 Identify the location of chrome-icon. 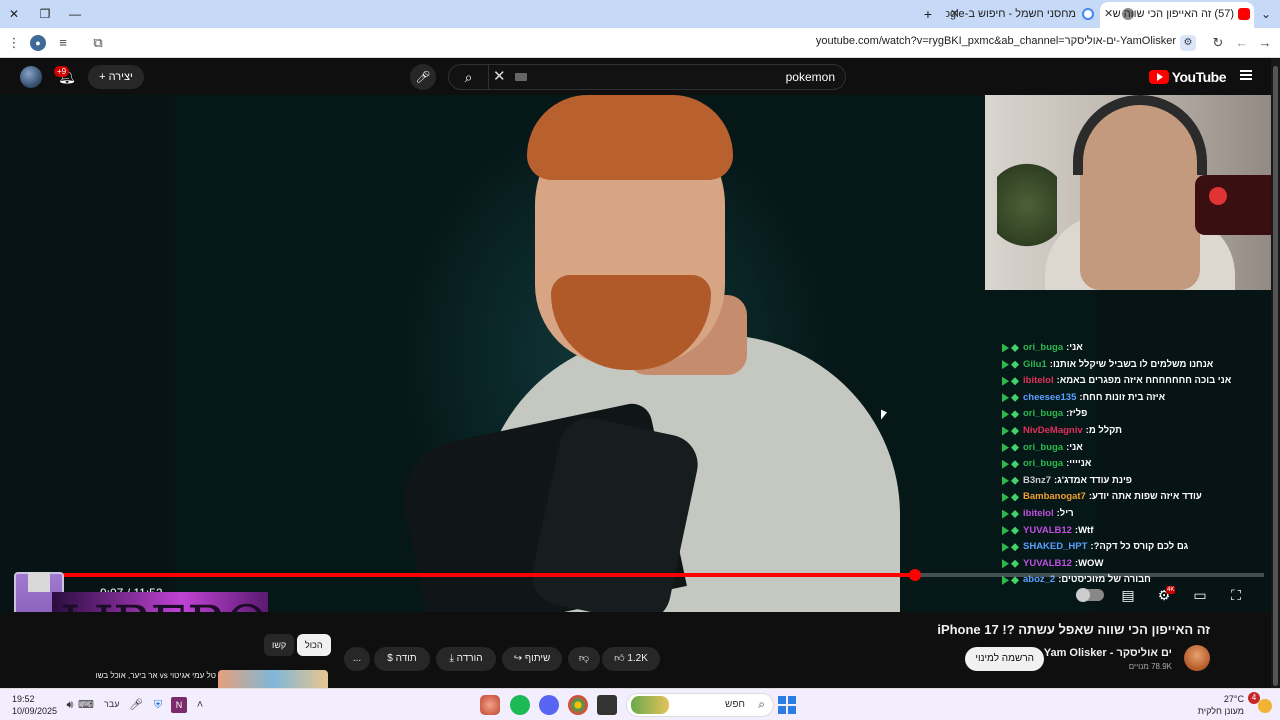
(578, 705).